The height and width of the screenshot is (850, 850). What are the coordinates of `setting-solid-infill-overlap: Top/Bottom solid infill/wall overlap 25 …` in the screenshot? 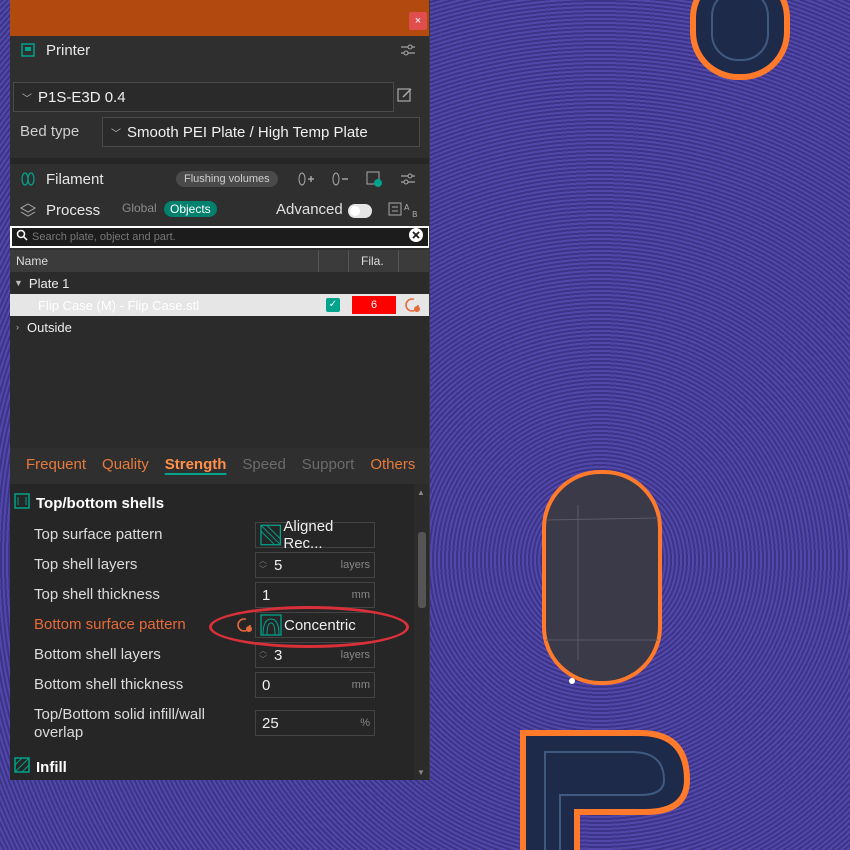 It's located at (212, 724).